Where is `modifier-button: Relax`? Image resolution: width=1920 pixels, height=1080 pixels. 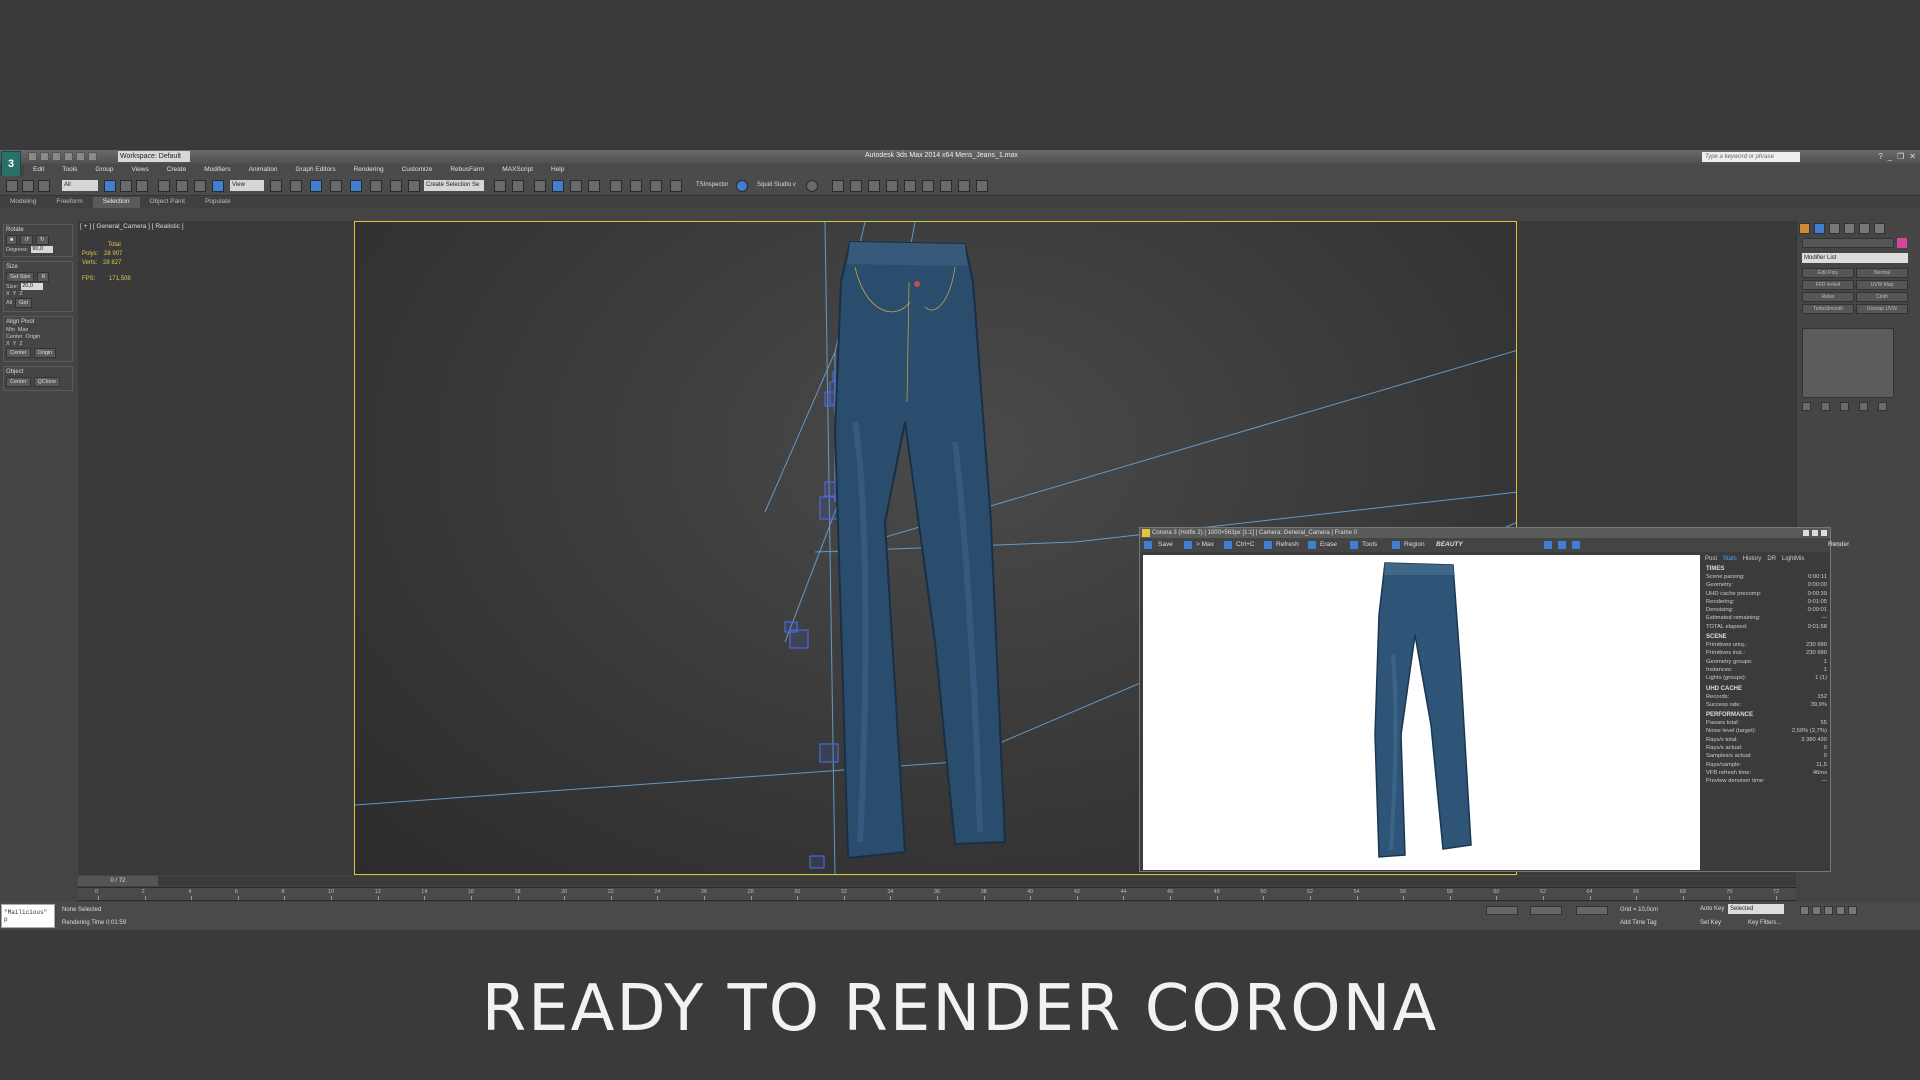 modifier-button: Relax is located at coordinates (1828, 297).